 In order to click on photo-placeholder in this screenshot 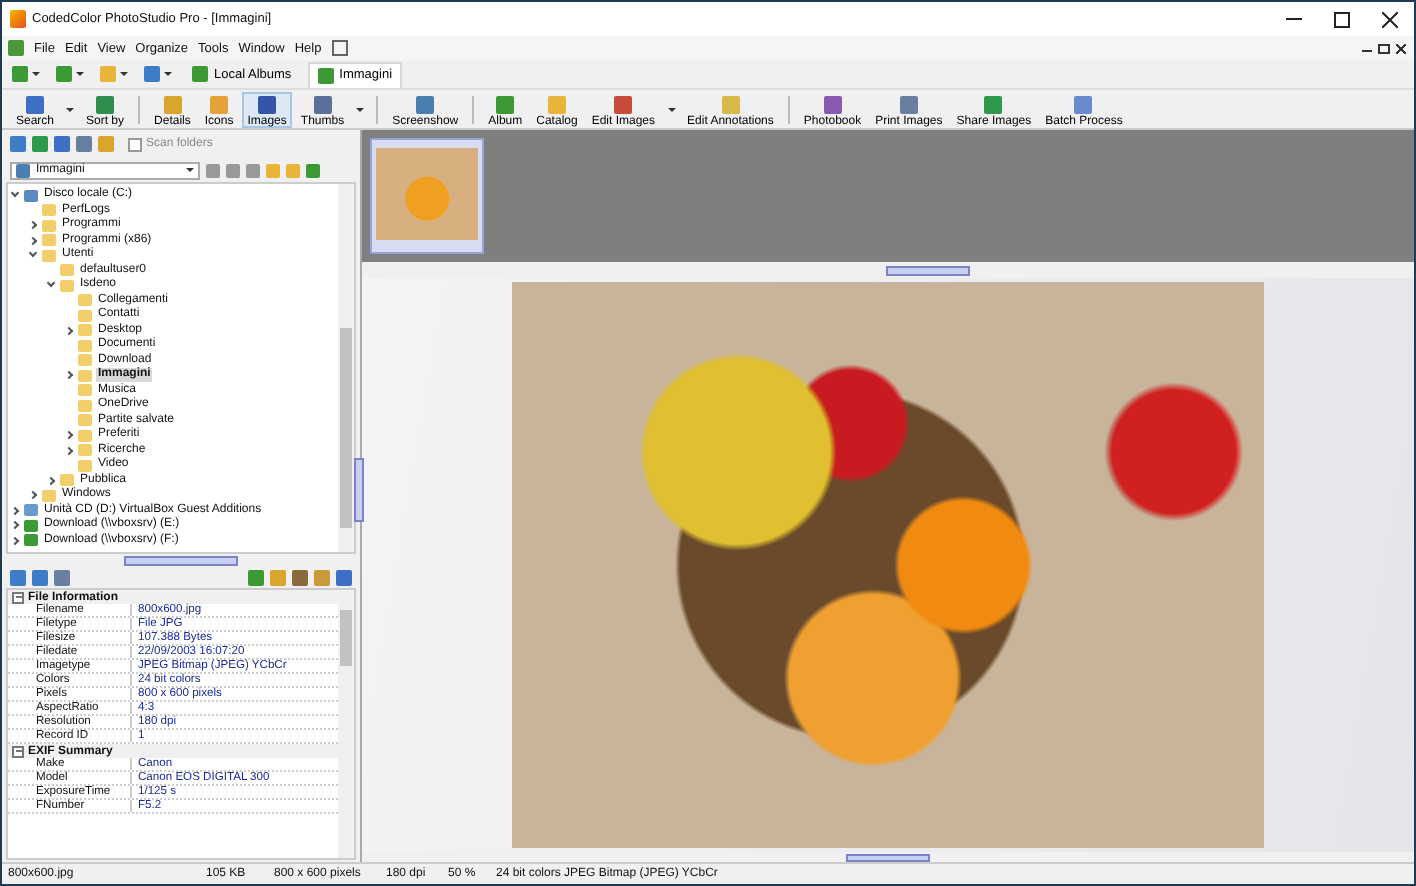, I will do `click(427, 194)`.